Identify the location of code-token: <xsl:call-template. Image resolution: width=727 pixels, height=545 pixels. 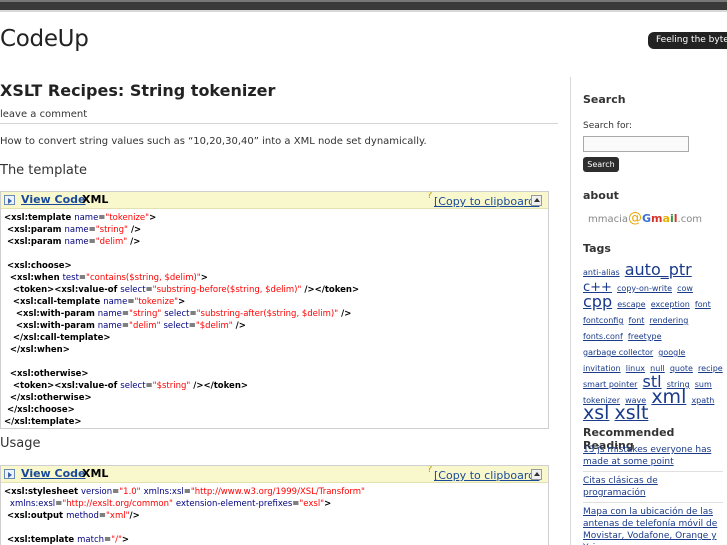
(54, 302).